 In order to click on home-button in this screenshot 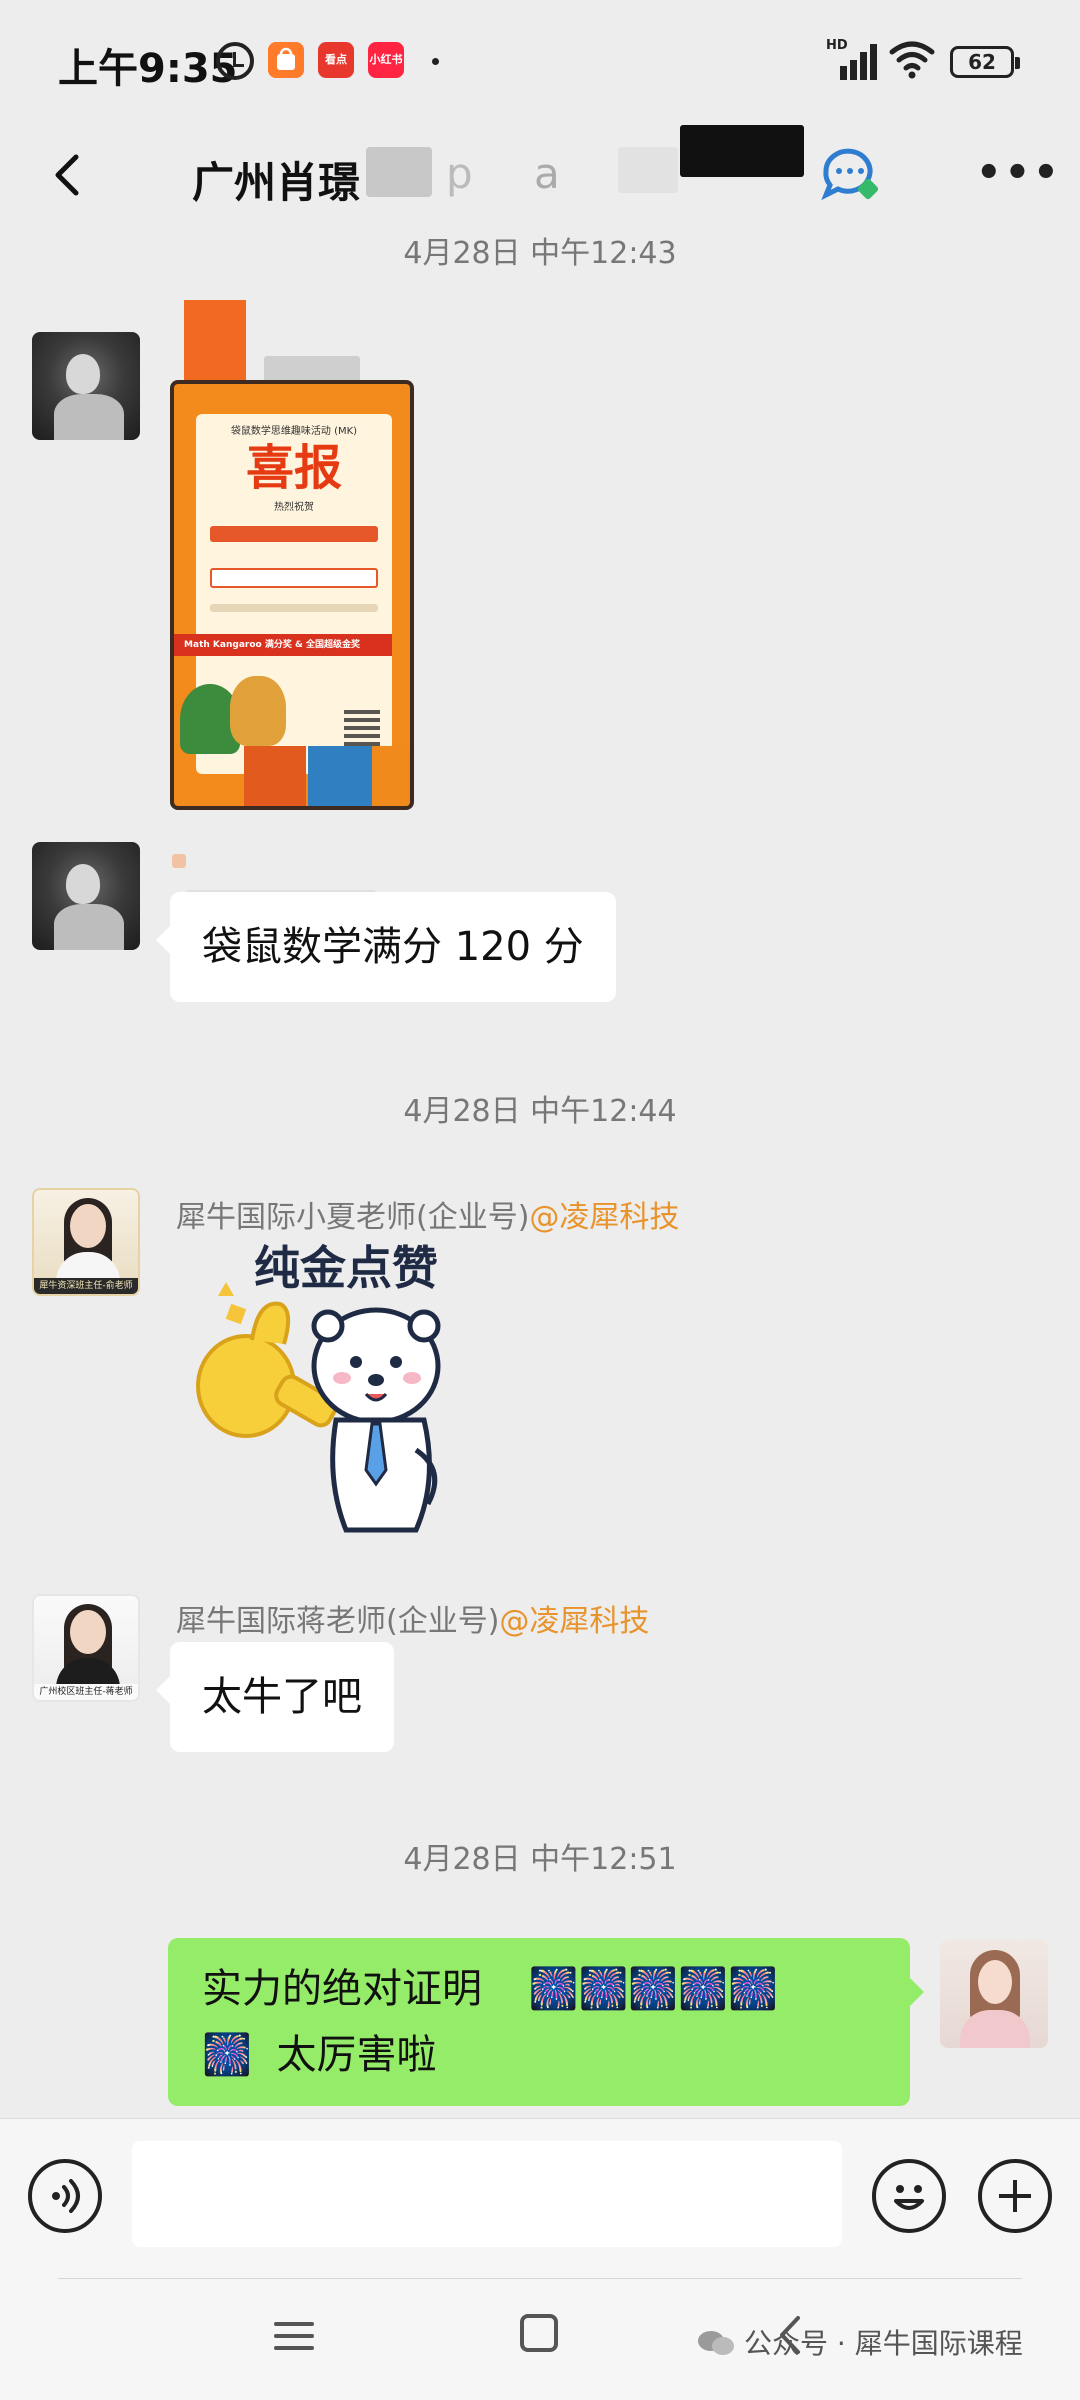, I will do `click(539, 2333)`.